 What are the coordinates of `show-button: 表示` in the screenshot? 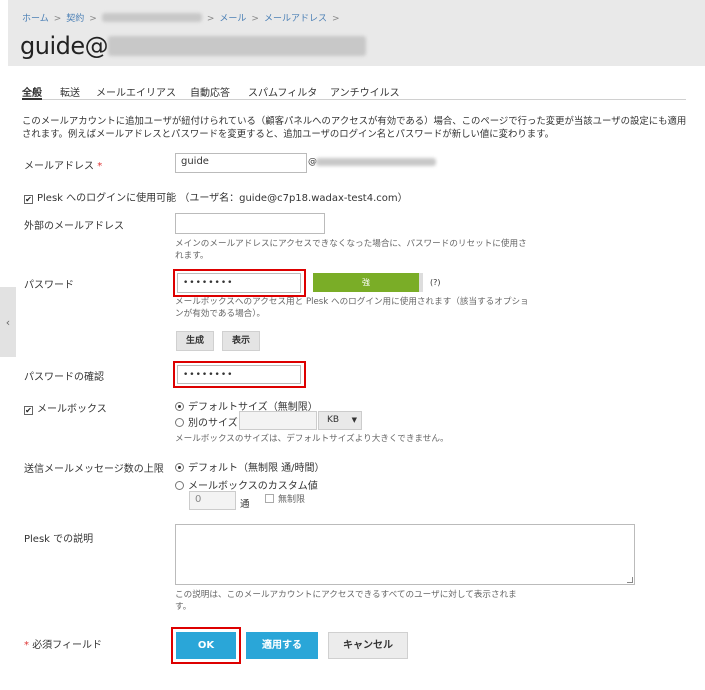 It's located at (241, 341).